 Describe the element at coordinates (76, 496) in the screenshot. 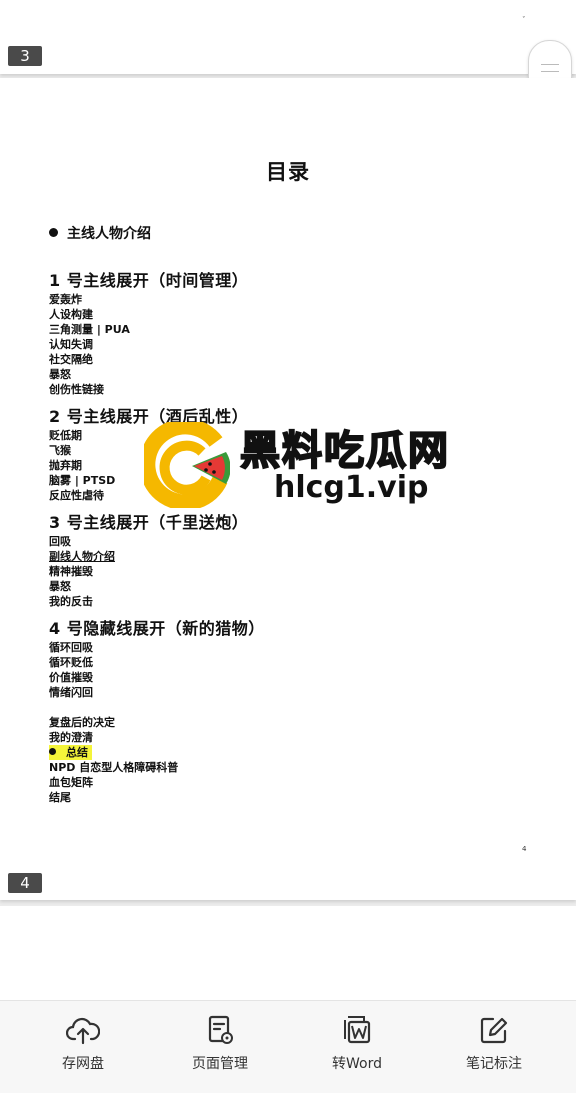

I see `toc-item: 反应性虐待` at that location.